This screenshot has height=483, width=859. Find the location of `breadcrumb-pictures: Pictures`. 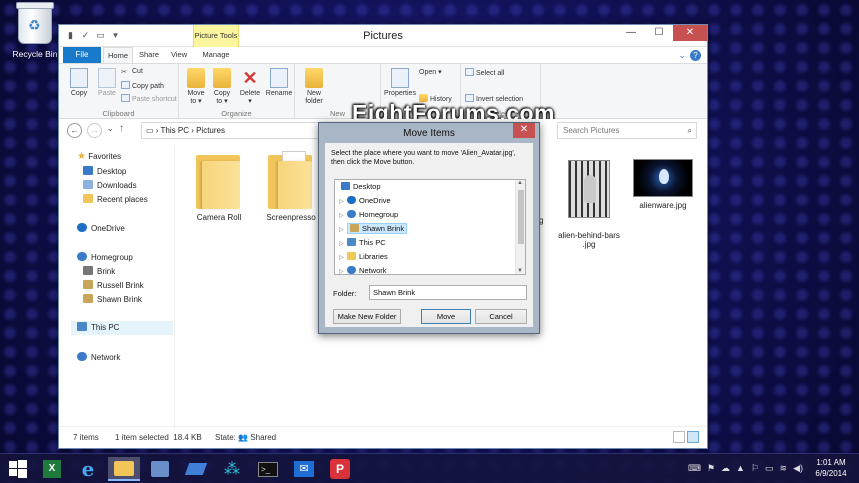

breadcrumb-pictures: Pictures is located at coordinates (210, 130).